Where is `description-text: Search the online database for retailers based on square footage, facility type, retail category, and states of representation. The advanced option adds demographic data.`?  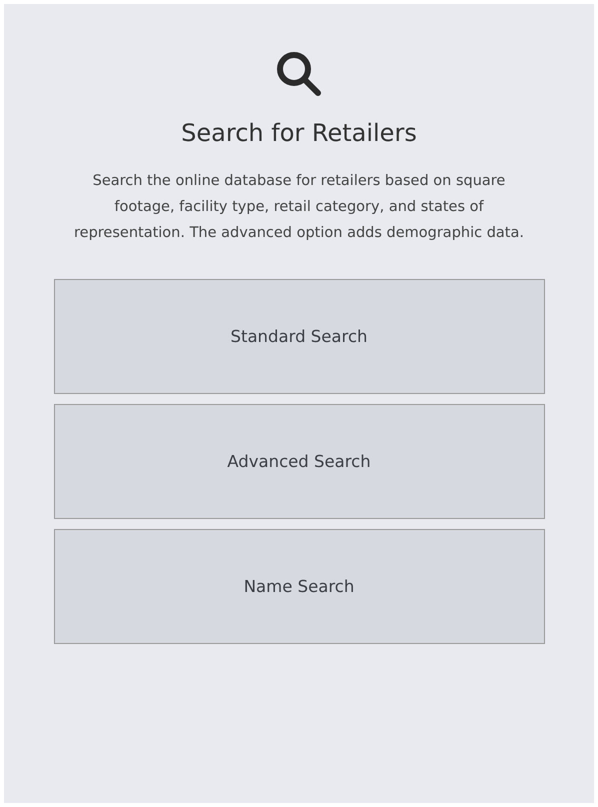 description-text: Search the online database for retailers based on square footage, facility type, retail category, and states of representation. The advanced option adds demographic data. is located at coordinates (299, 207).